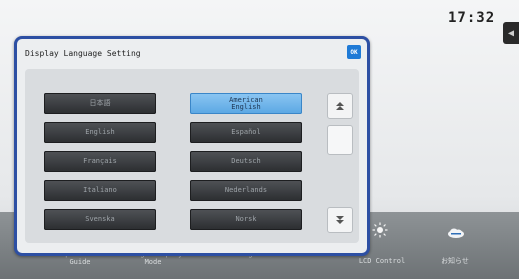  I want to click on language-option-label: American English, so click(246, 103).